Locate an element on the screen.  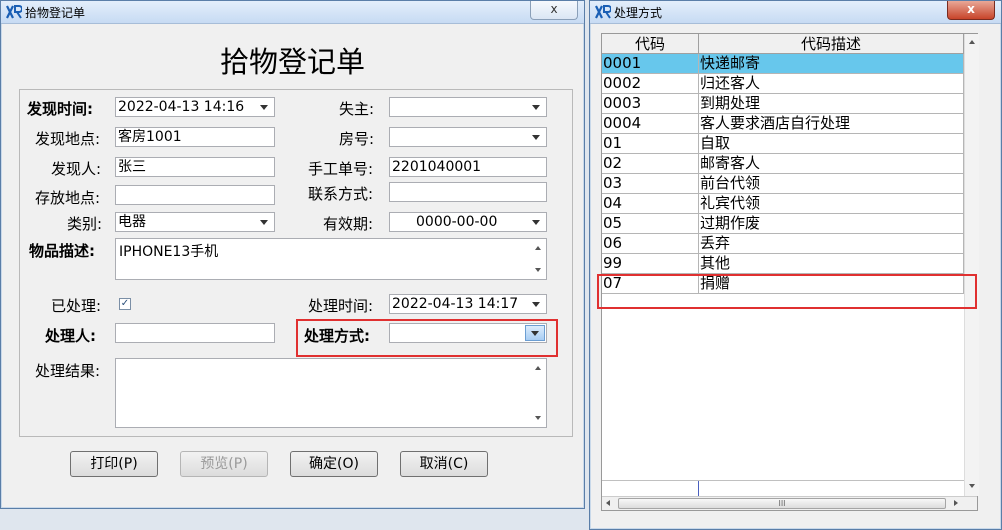
row-code: 0004 is located at coordinates (650, 124).